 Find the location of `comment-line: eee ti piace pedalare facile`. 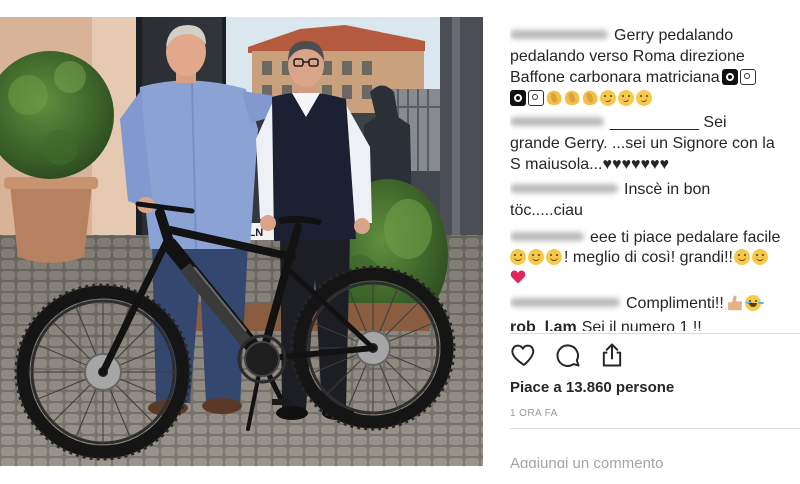

comment-line: eee ti piace pedalare facile is located at coordinates (645, 238).